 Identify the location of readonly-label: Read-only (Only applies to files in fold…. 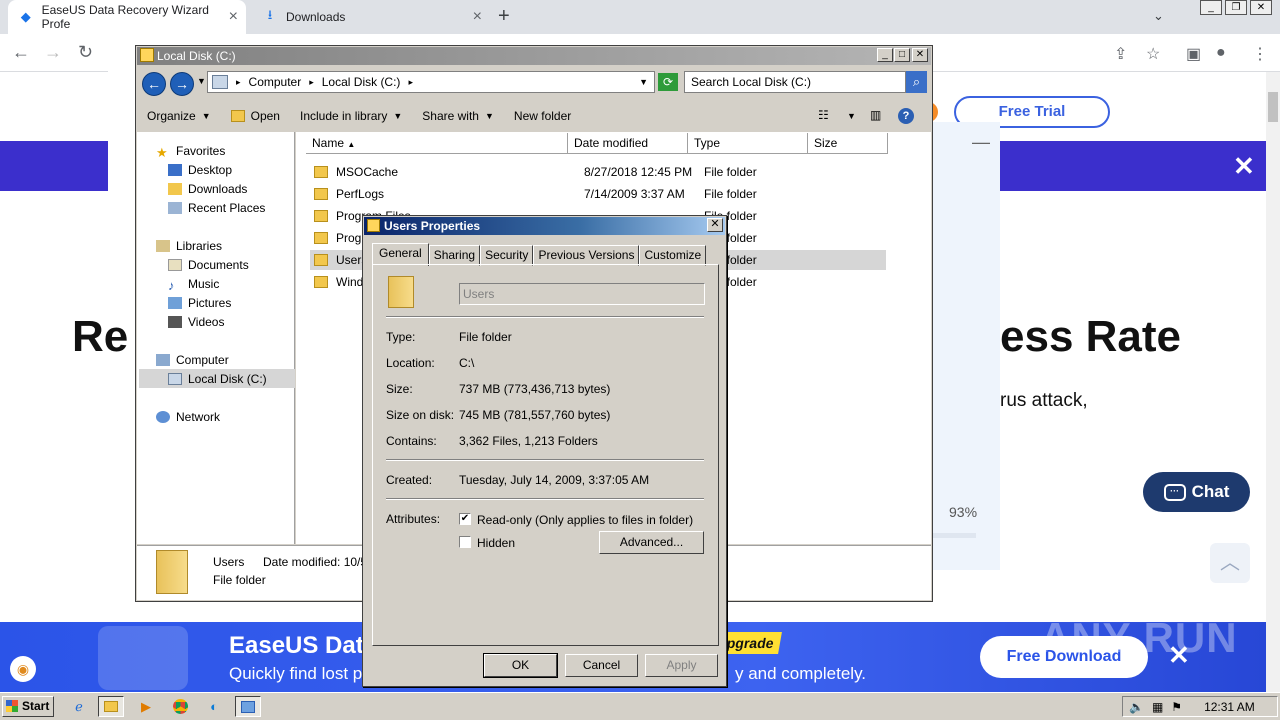
(585, 520).